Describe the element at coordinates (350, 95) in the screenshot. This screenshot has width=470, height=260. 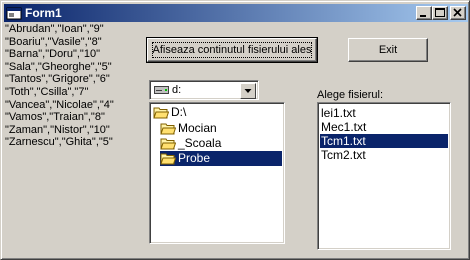
I see `files-label: Alege fisierul:` at that location.